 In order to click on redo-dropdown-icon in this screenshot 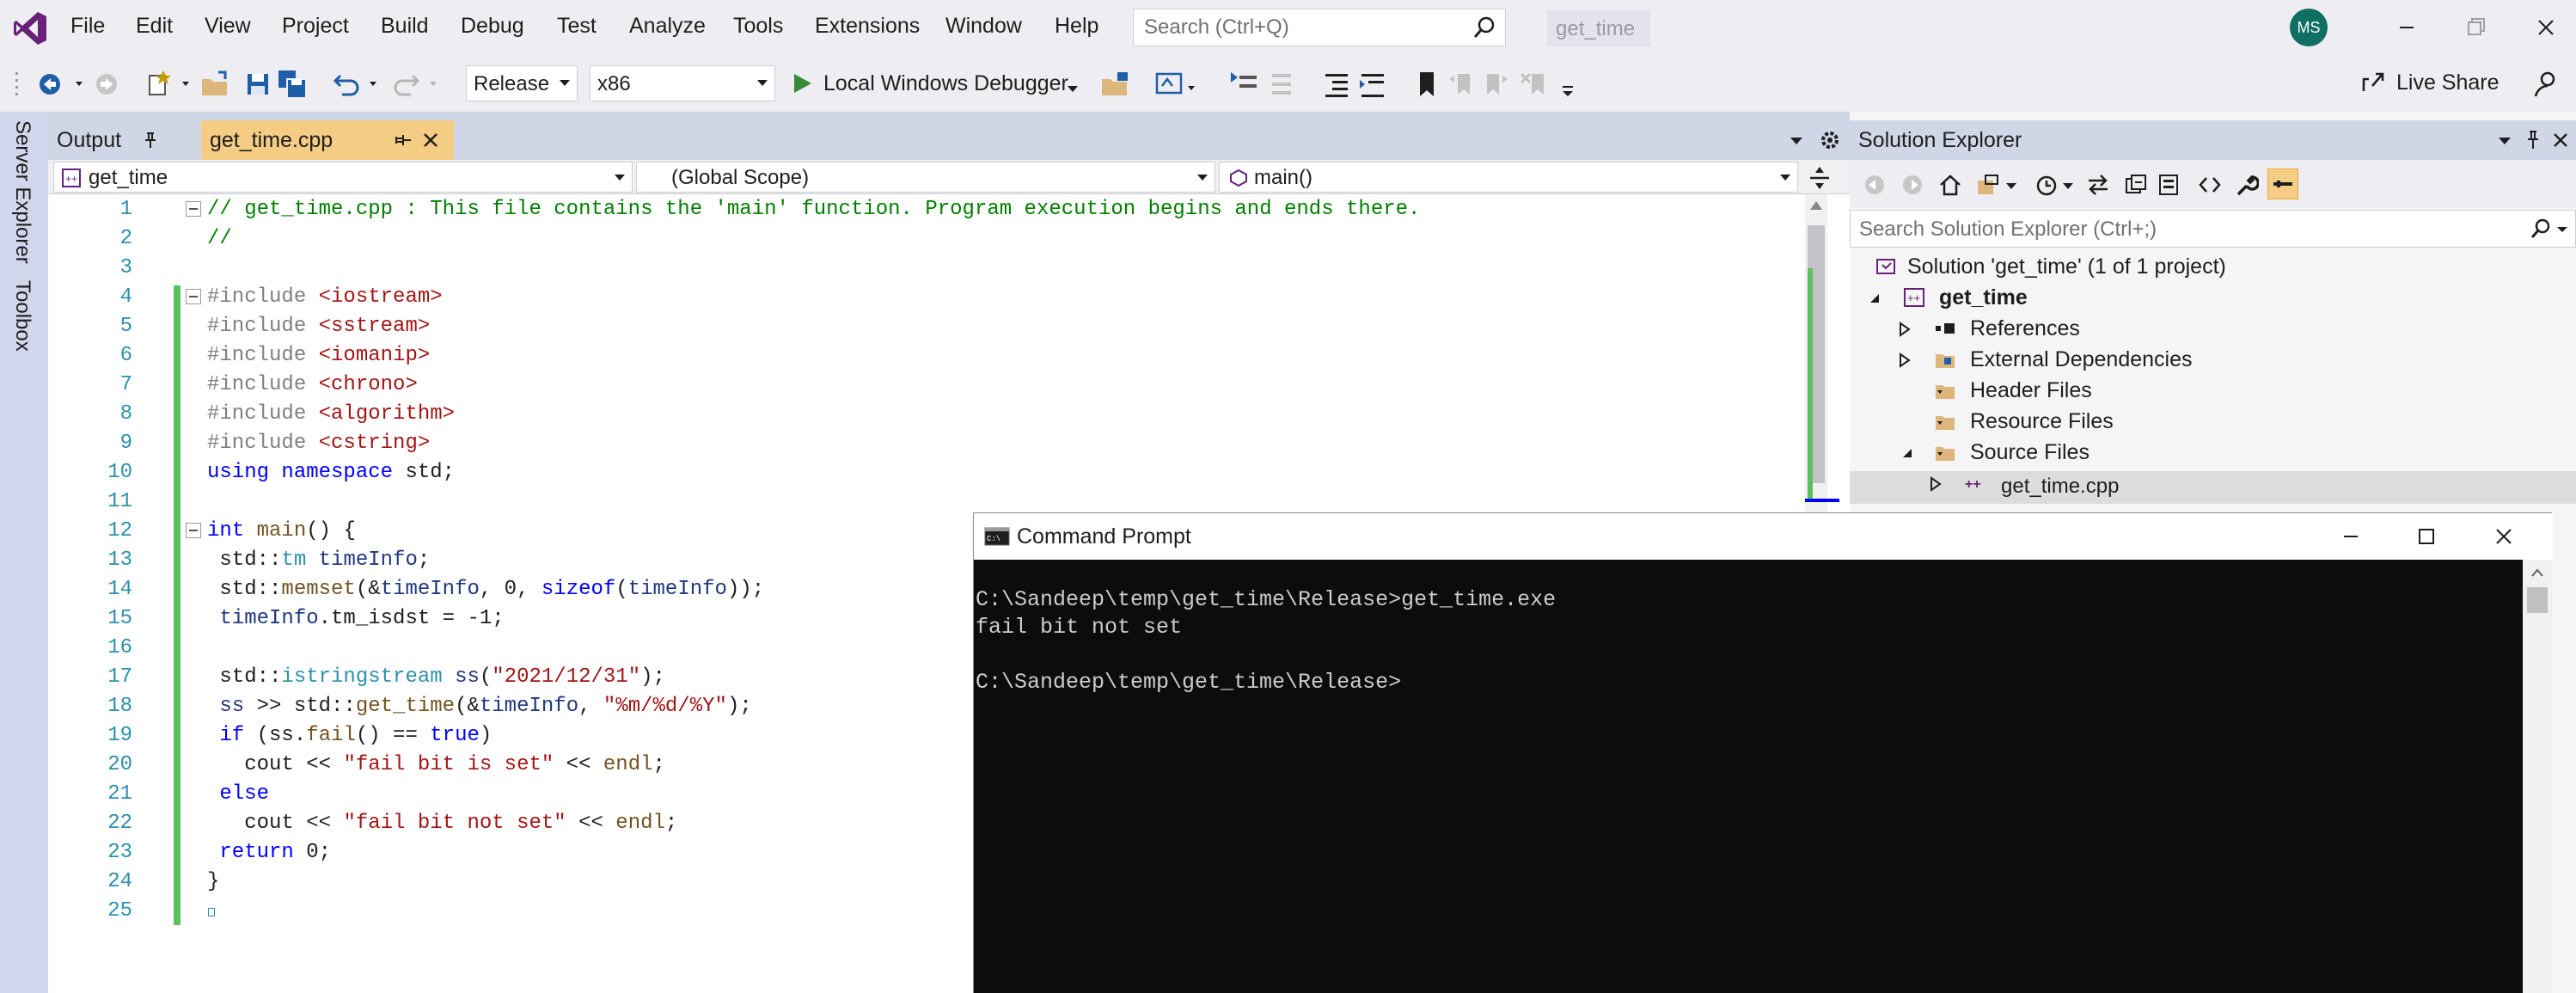, I will do `click(442, 84)`.